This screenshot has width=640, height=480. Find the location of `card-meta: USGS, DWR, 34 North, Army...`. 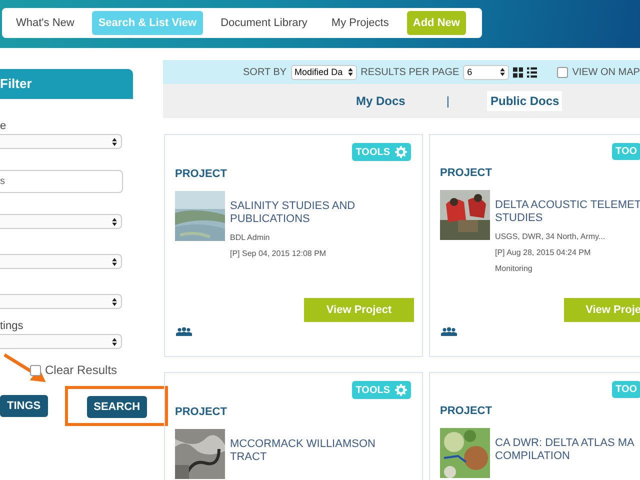

card-meta: USGS, DWR, 34 North, Army... is located at coordinates (550, 236).